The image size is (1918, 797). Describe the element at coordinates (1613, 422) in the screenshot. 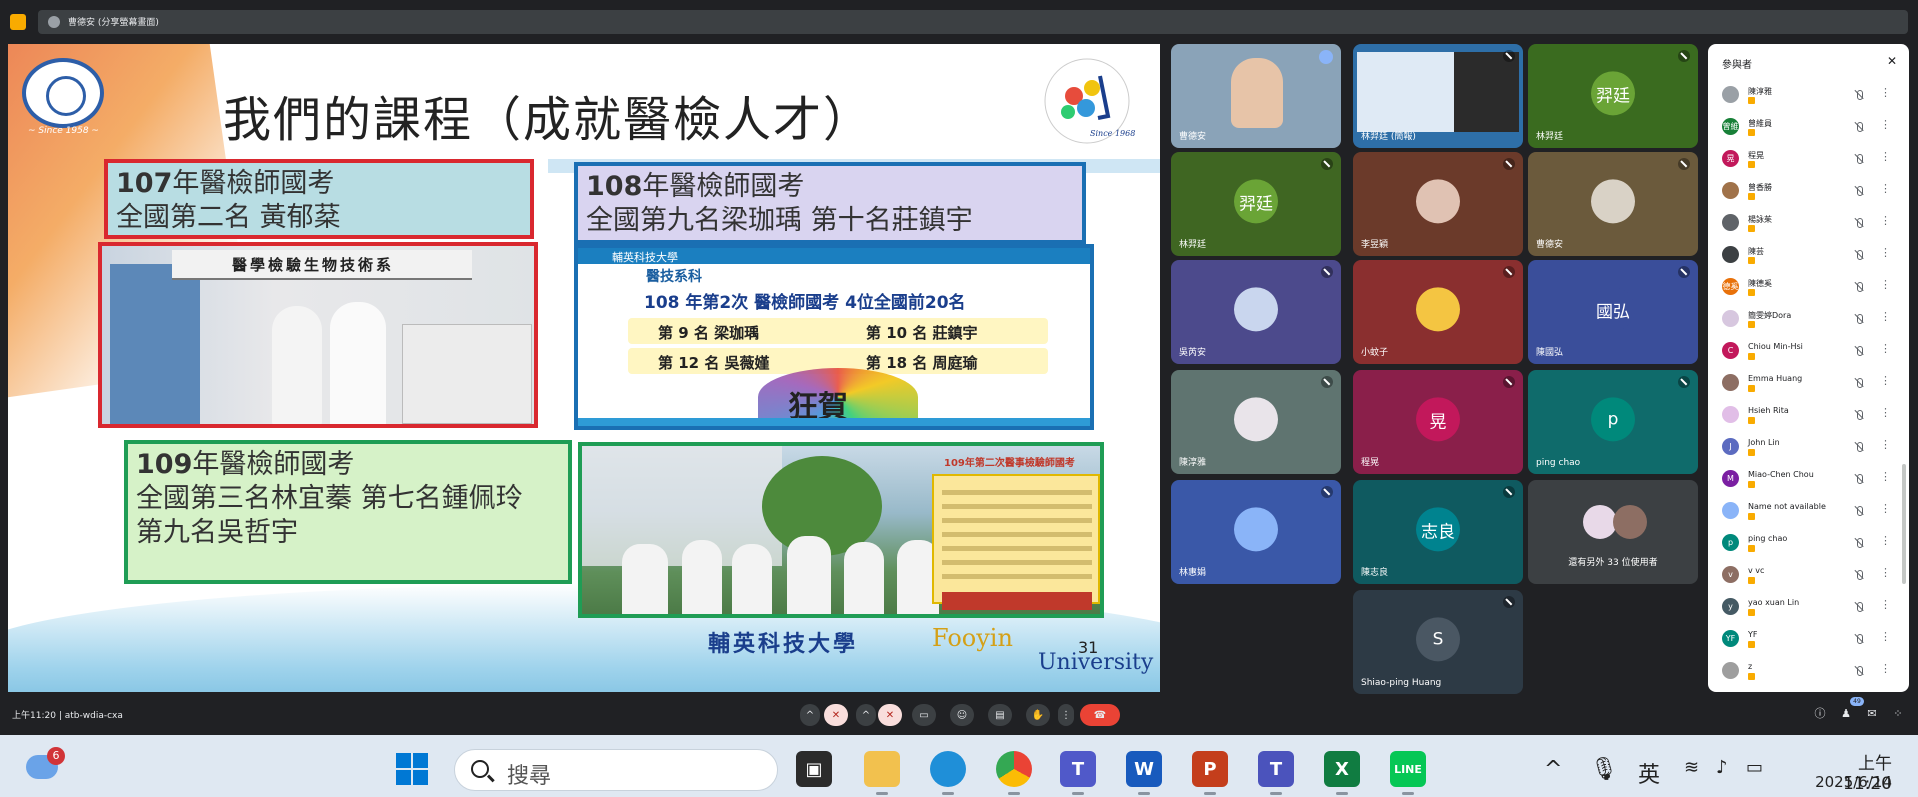

I see `participant-tile: p ping chao` at that location.